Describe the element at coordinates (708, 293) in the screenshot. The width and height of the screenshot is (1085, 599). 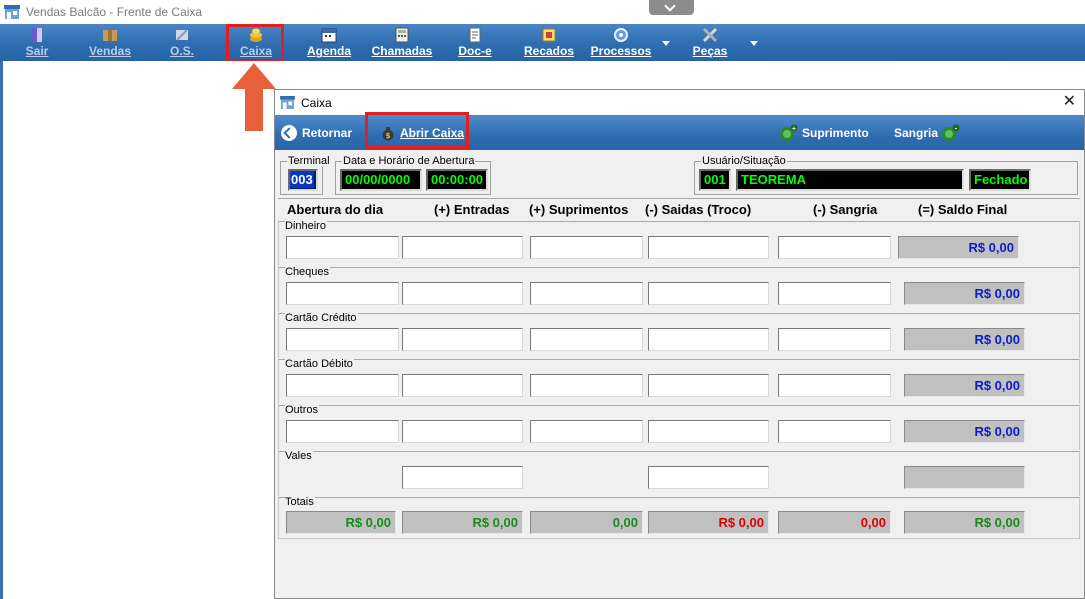
I see `cheques-saidas-input` at that location.